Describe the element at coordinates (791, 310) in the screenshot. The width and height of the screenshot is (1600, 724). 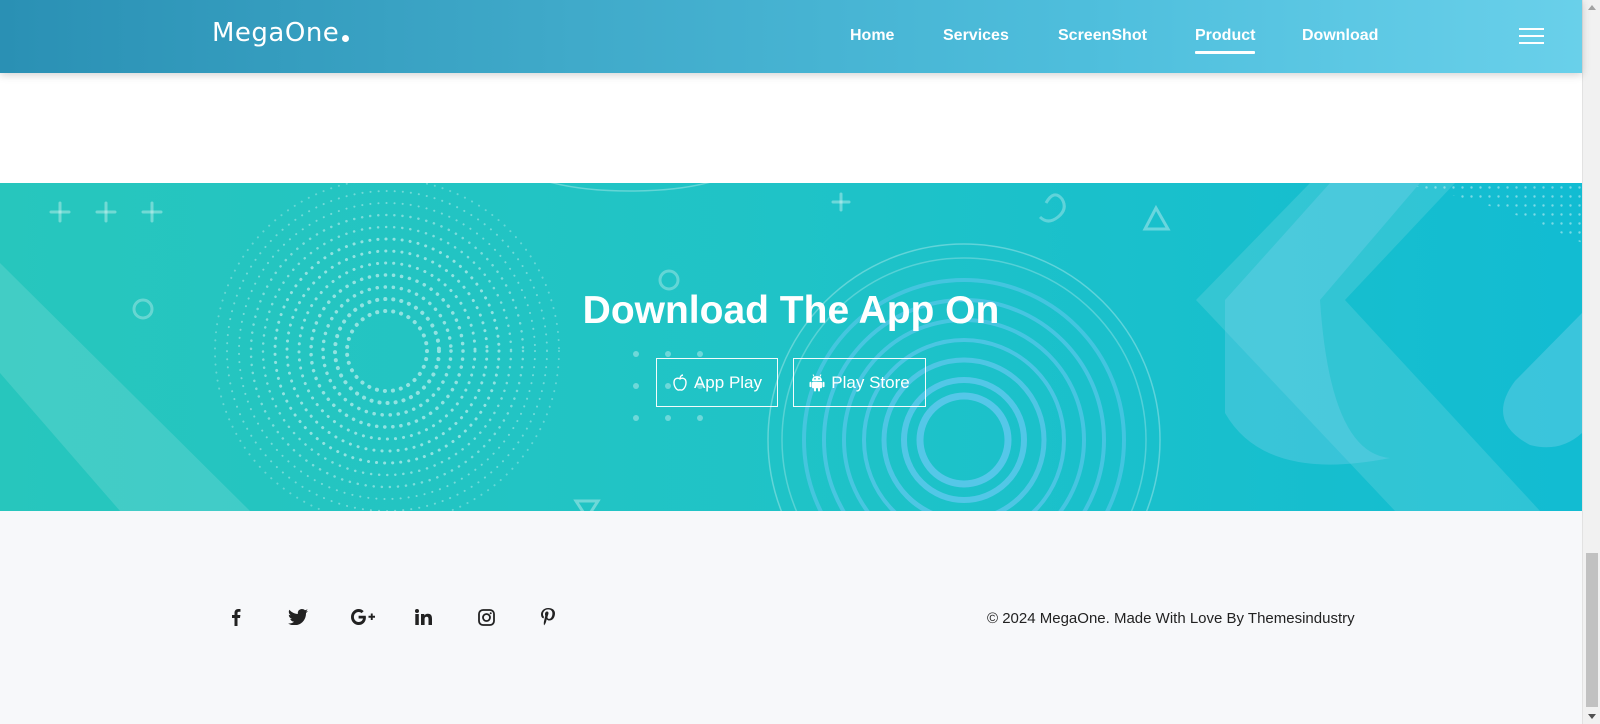
I see `download-title: Download The App On` at that location.